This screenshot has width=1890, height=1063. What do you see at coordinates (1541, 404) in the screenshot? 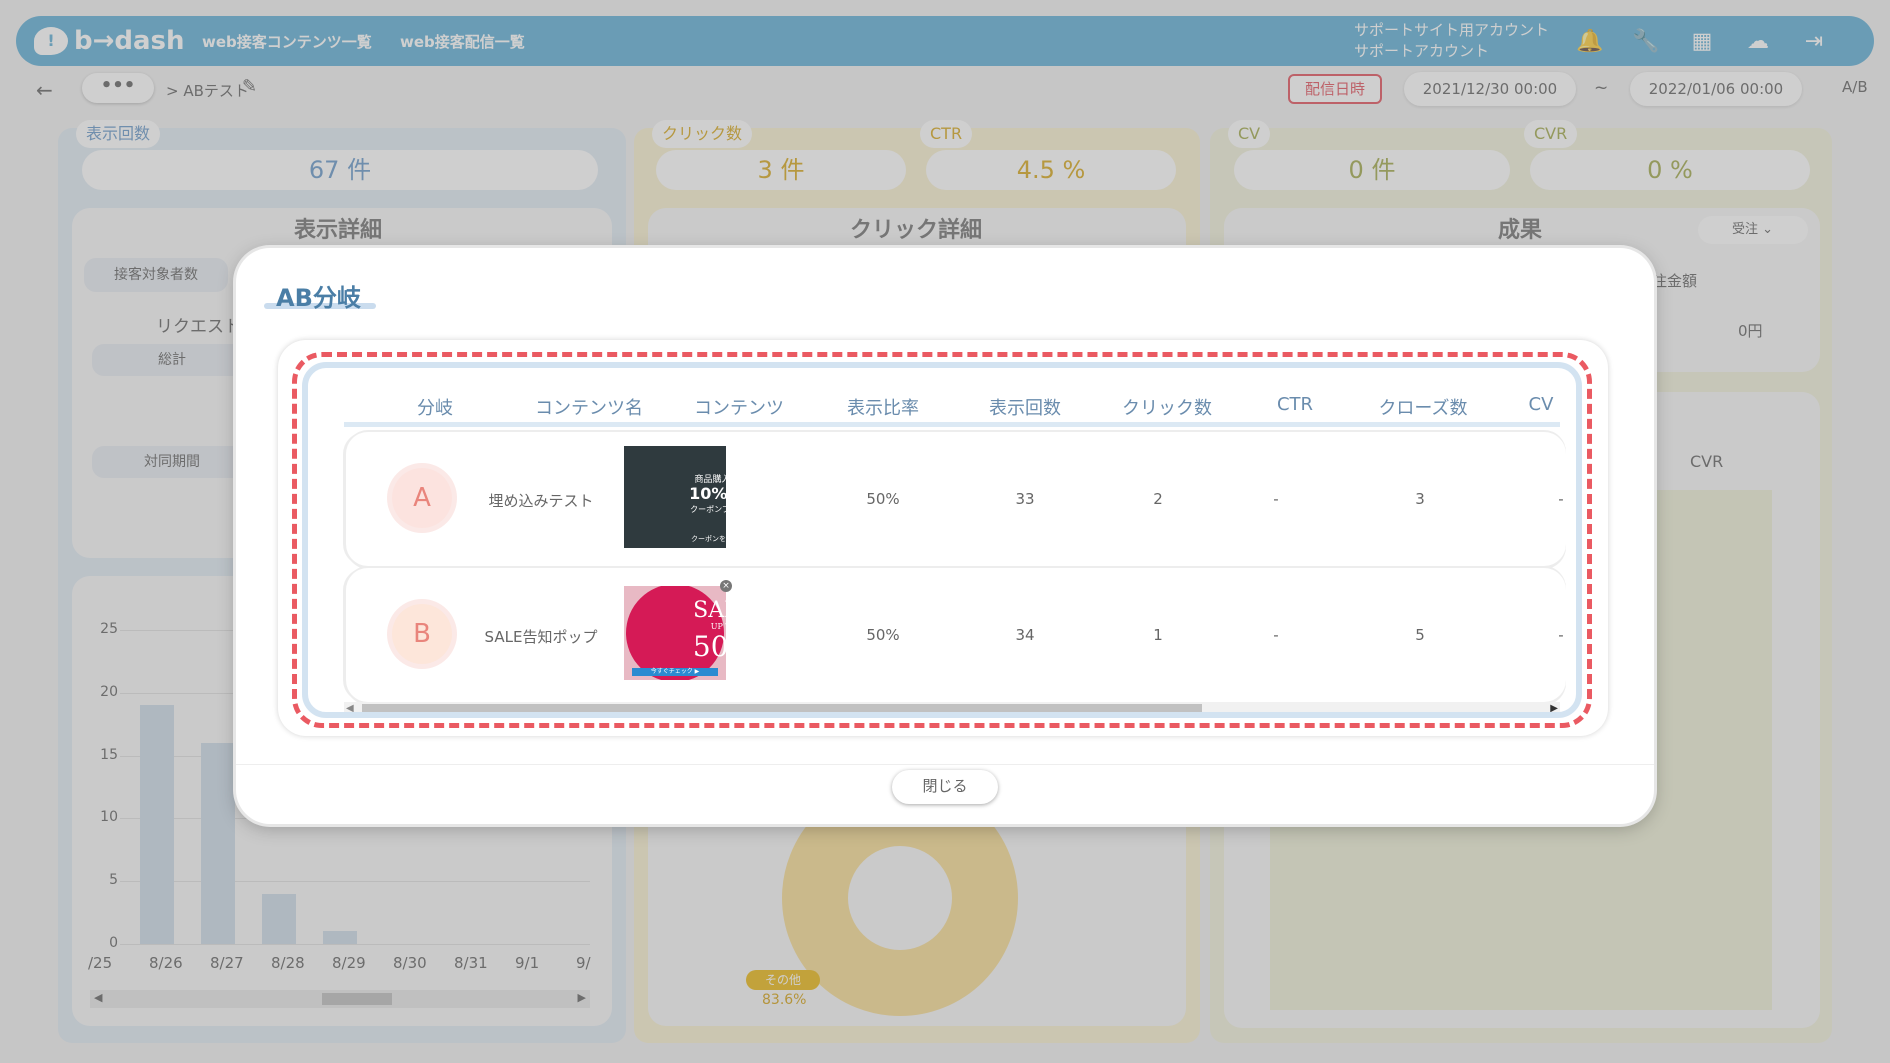
I see `col-cv: CV` at bounding box center [1541, 404].